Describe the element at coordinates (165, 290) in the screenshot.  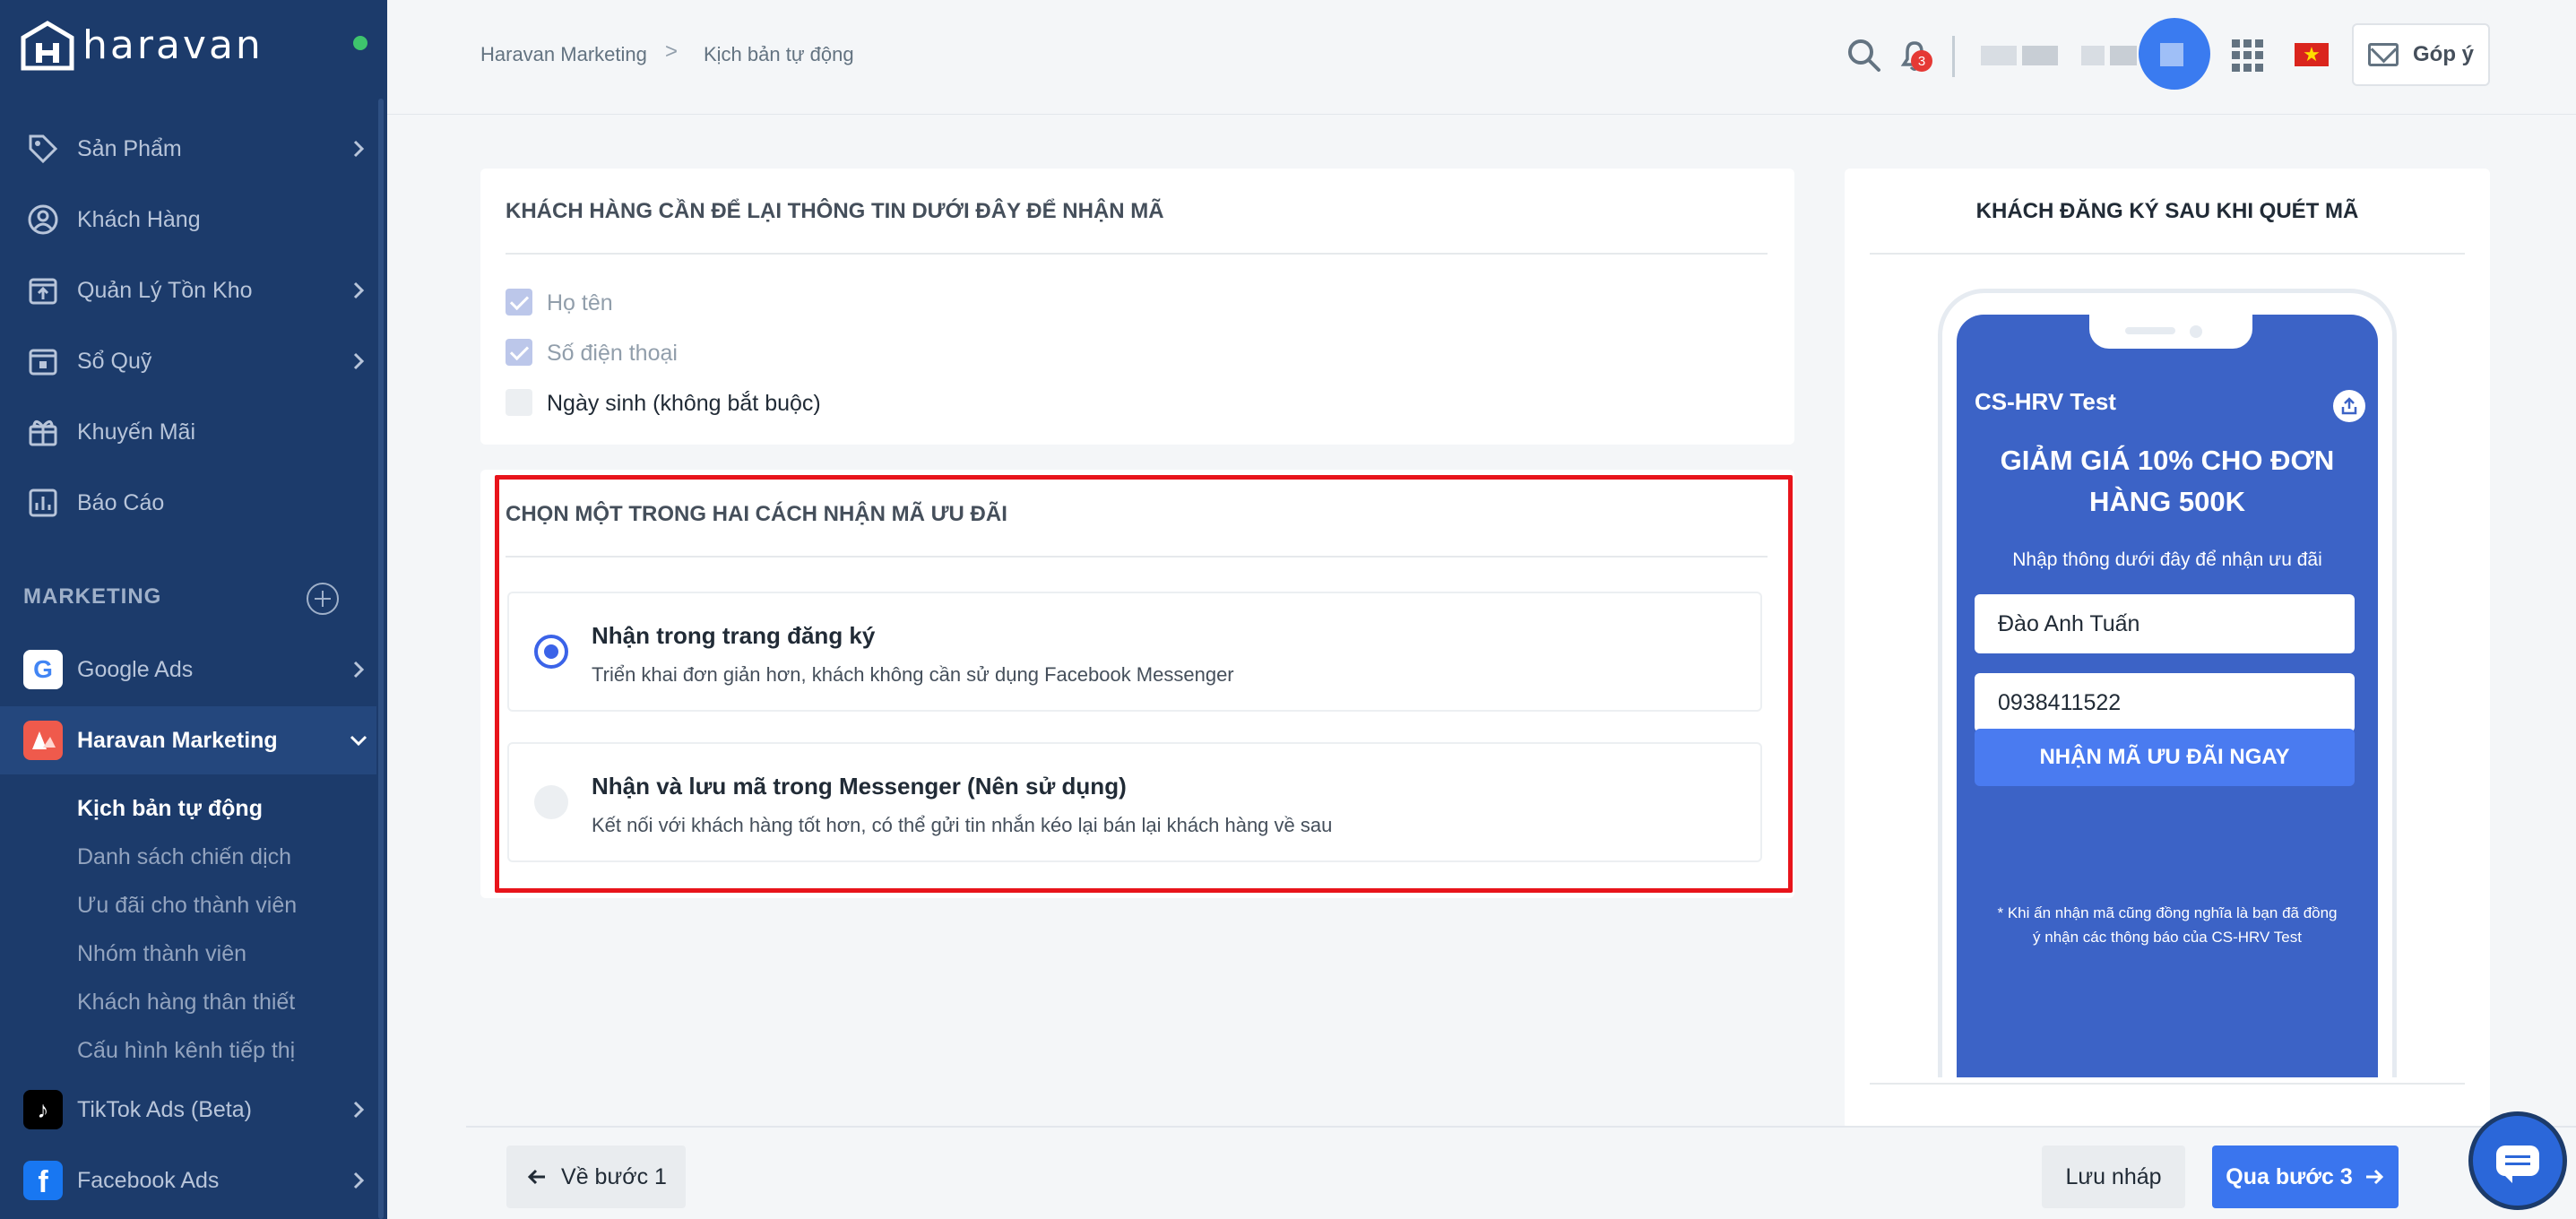
I see `sidebar-item-label: Quản Lý Tồn Kho` at that location.